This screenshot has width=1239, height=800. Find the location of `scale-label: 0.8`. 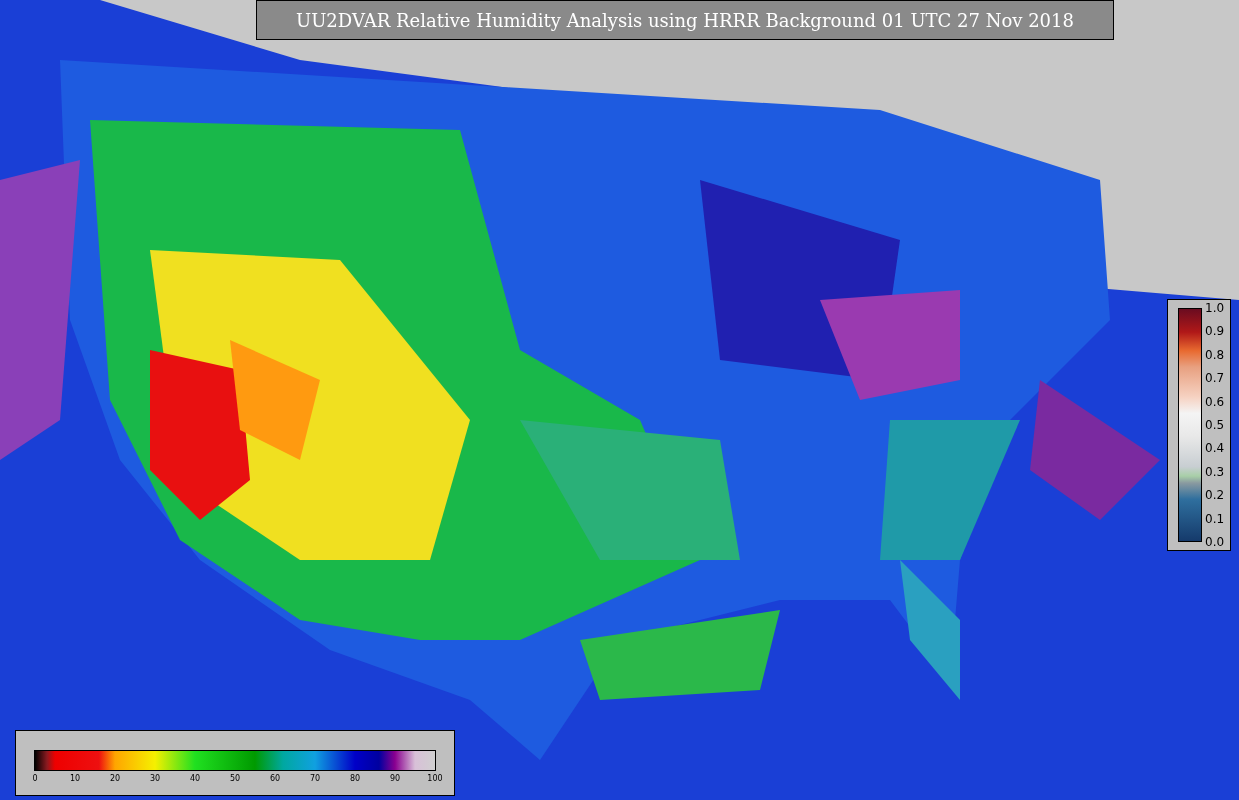

scale-label: 0.8 is located at coordinates (1215, 354).